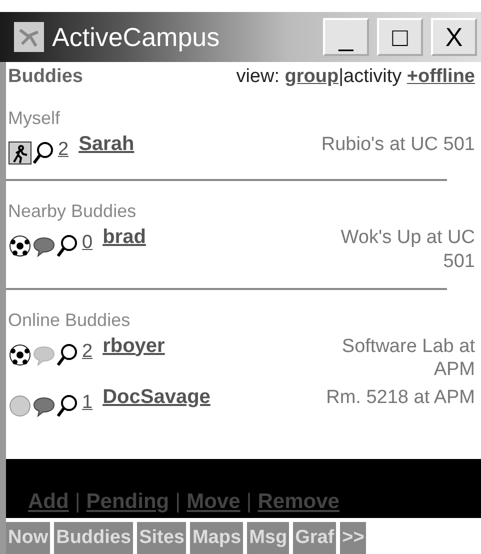 This screenshot has height=554, width=481. What do you see at coordinates (106, 144) in the screenshot?
I see `buddy-name-link: Sarah` at bounding box center [106, 144].